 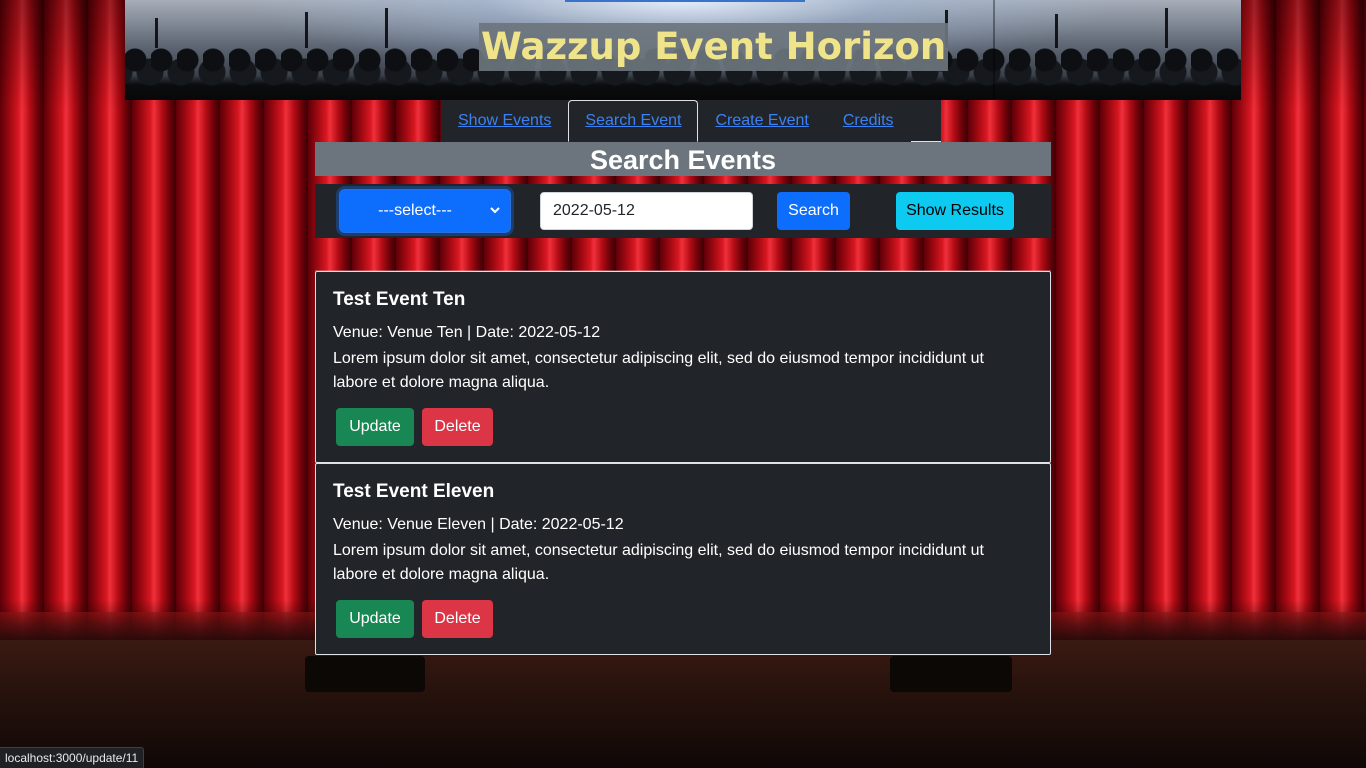 I want to click on tab-show-events: Show Events, so click(x=504, y=121).